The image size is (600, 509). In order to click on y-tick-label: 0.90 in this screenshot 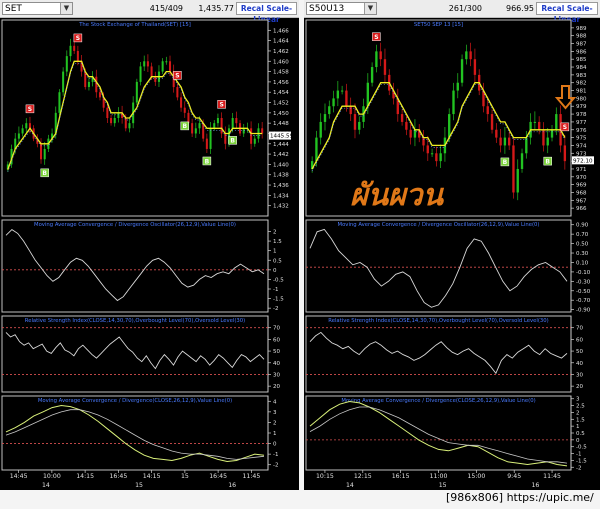, I will do `click(582, 226)`.